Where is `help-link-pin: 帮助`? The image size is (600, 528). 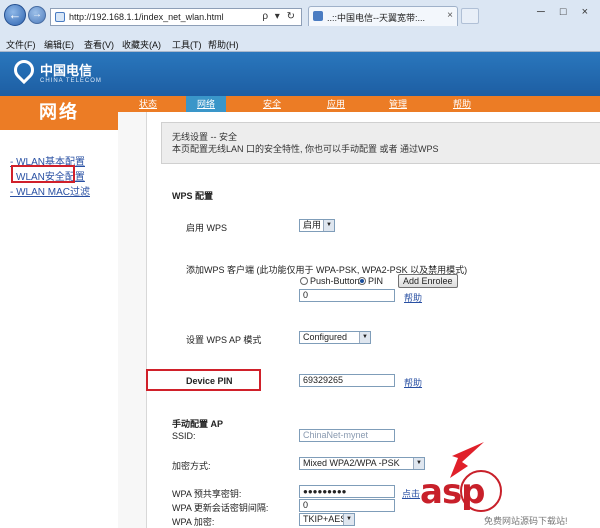
help-link-pin: 帮助 is located at coordinates (413, 297).